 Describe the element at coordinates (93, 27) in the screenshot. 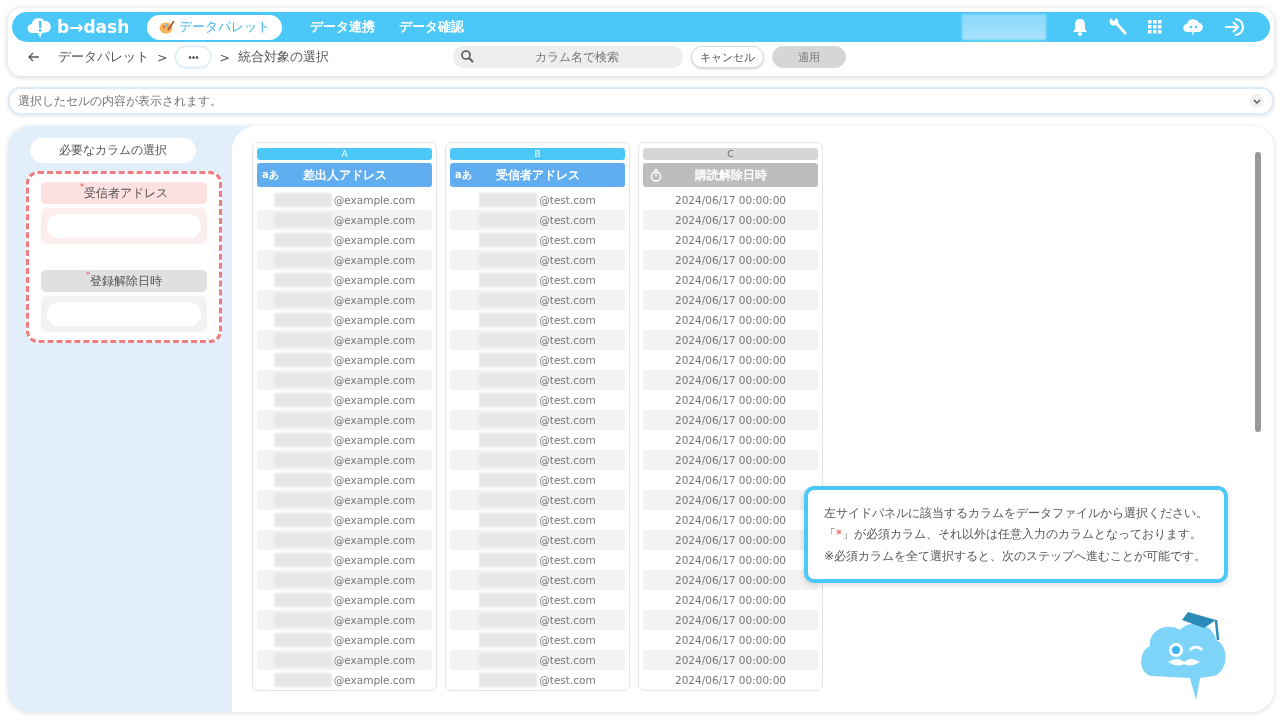

I see `logo-text: b→dash` at that location.